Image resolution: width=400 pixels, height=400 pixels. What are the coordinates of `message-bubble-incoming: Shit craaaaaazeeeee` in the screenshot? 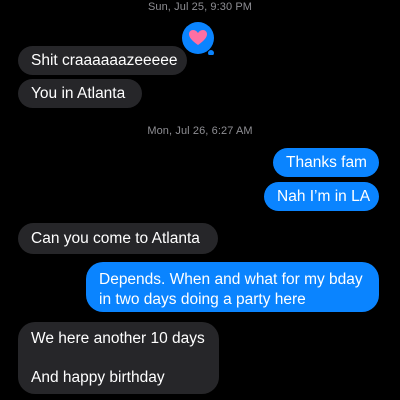 It's located at (102, 60).